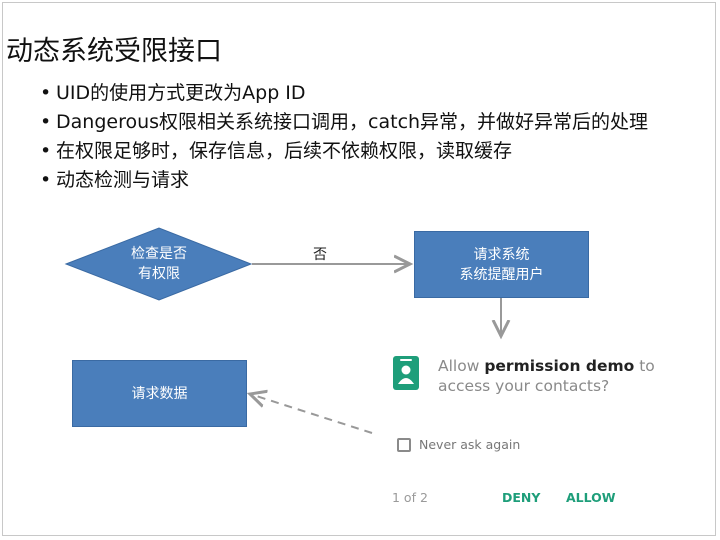  I want to click on request-box-line1: 请求系统, so click(501, 254).